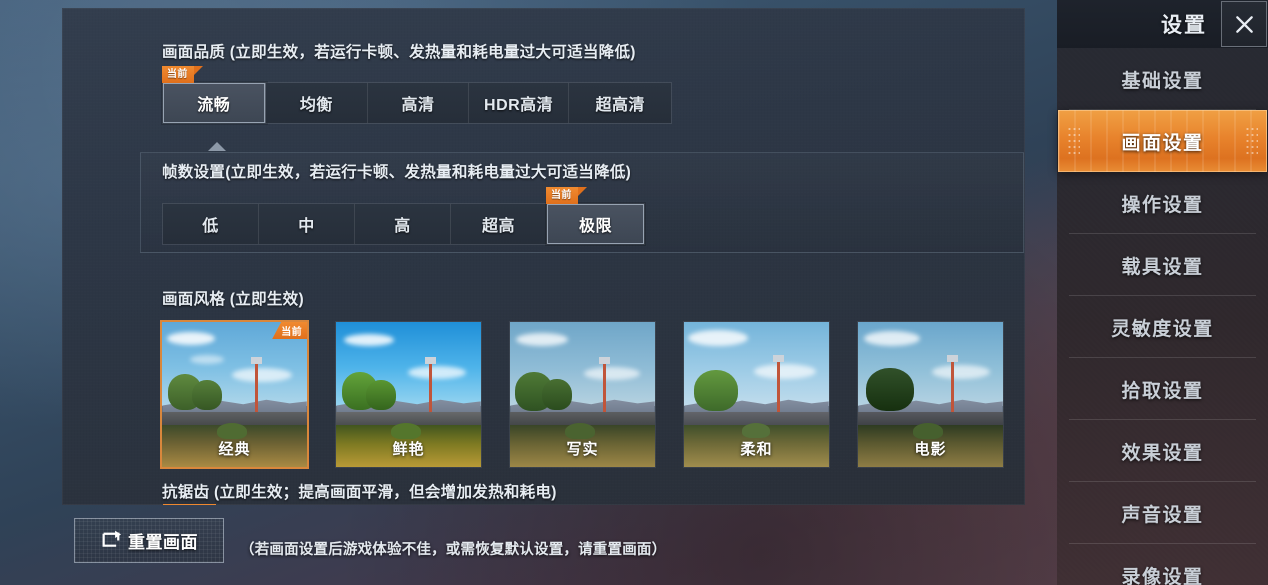 The height and width of the screenshot is (585, 1268). Describe the element at coordinates (399, 52) in the screenshot. I see `quality-section-title: 画面品质 (立即生效，若运行卡顿、发热量和耗电量过大可适当降低)` at that location.